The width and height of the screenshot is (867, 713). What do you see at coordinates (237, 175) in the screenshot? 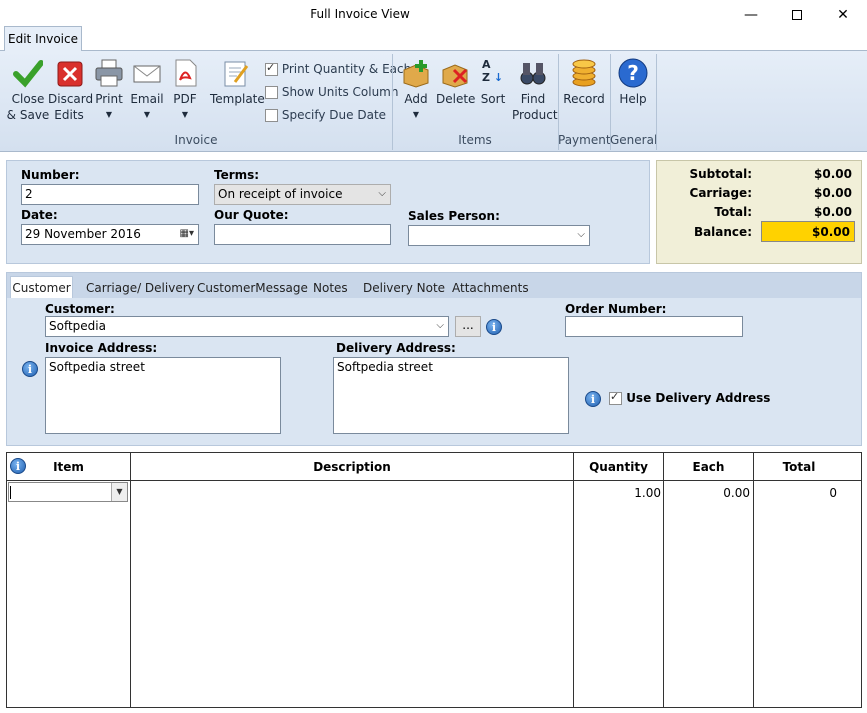
I see `terms-label: Terms:` at bounding box center [237, 175].